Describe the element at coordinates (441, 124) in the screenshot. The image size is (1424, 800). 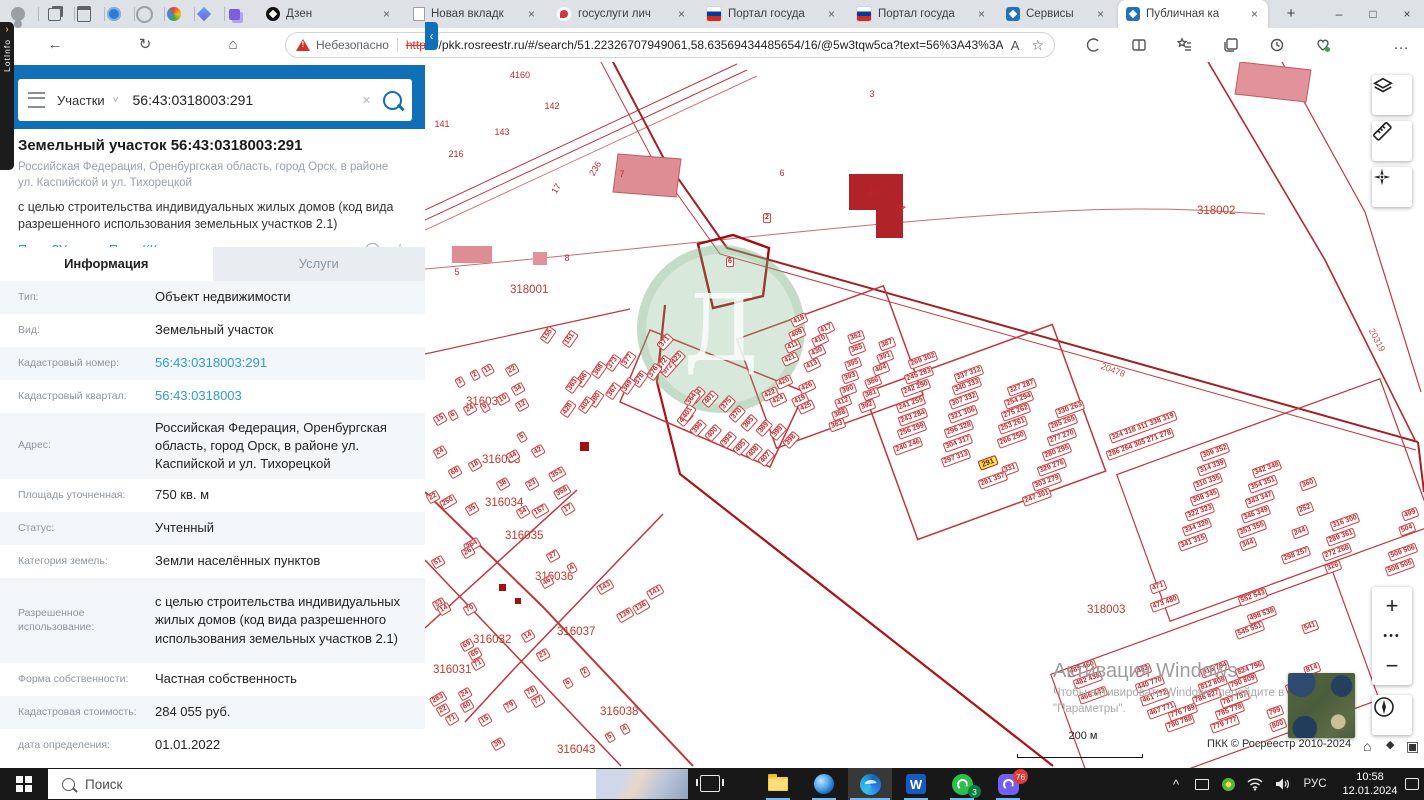
I see `parcel-label: 141` at that location.